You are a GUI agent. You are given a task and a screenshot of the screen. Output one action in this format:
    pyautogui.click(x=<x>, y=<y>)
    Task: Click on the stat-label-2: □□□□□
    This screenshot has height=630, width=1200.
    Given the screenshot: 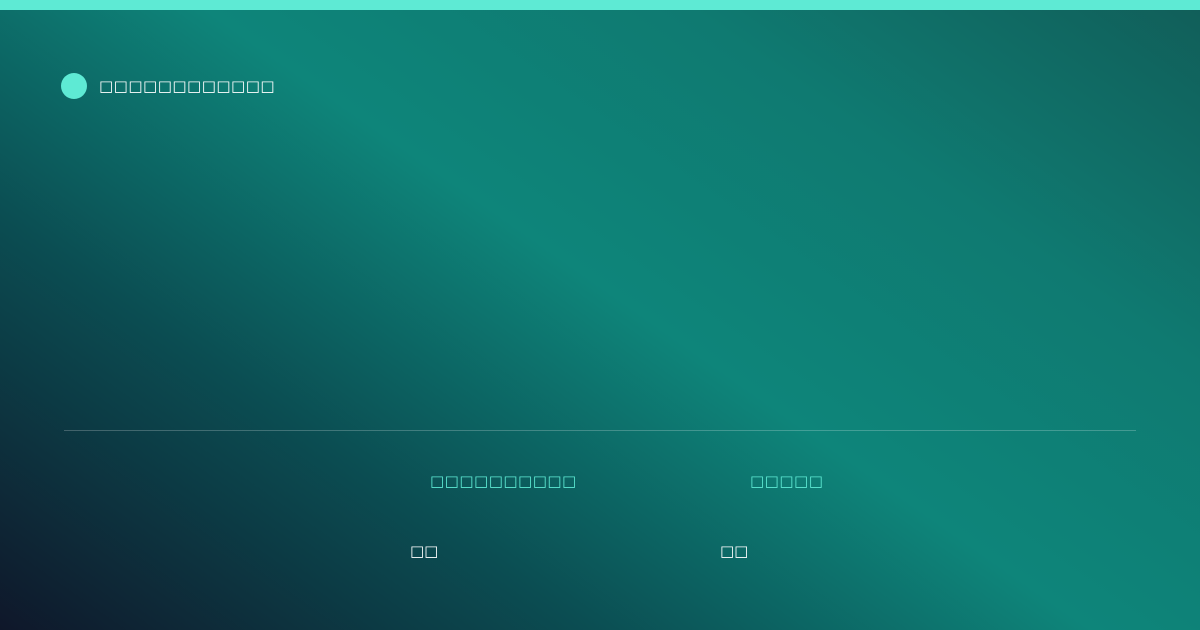 What is the action you would take?
    pyautogui.click(x=787, y=481)
    